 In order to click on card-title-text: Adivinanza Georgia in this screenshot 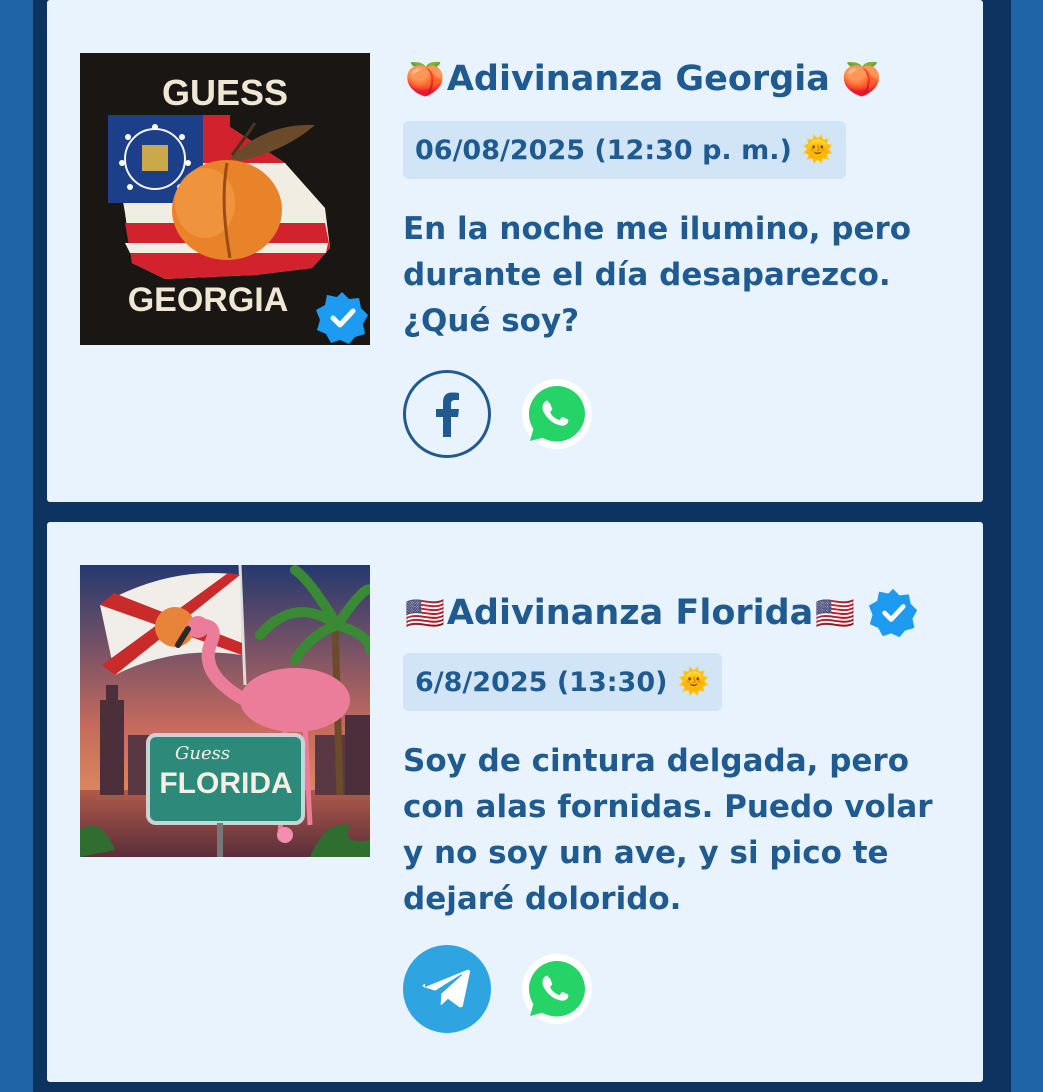, I will do `click(638, 79)`.